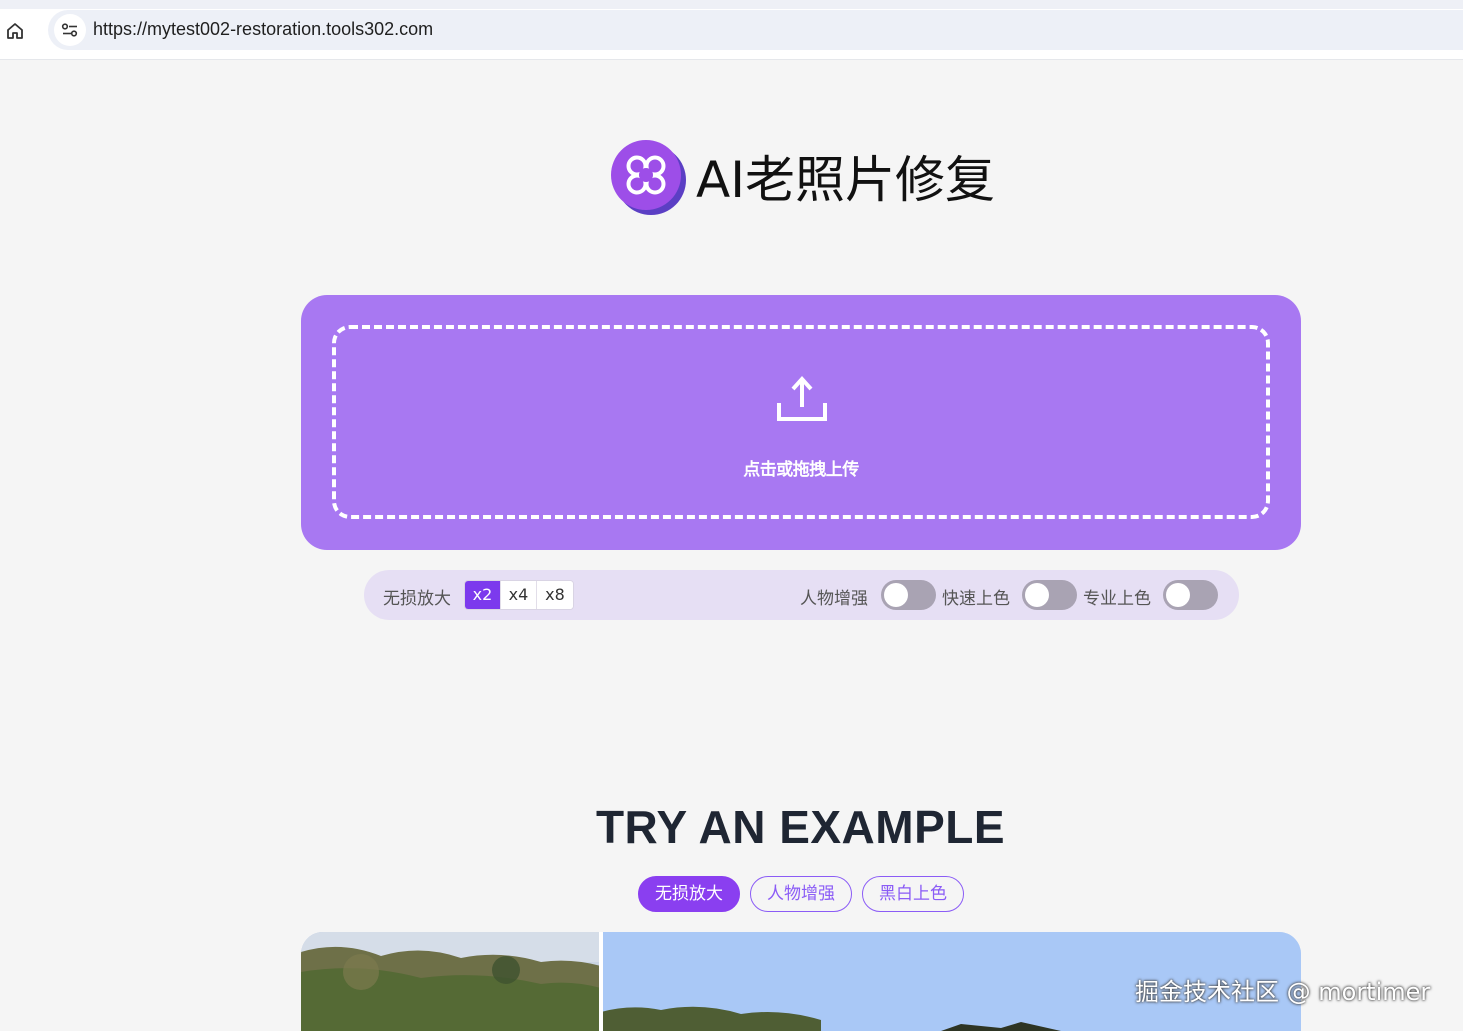 The height and width of the screenshot is (1031, 1463). Describe the element at coordinates (802, 401) in the screenshot. I see `upload-icon` at that location.